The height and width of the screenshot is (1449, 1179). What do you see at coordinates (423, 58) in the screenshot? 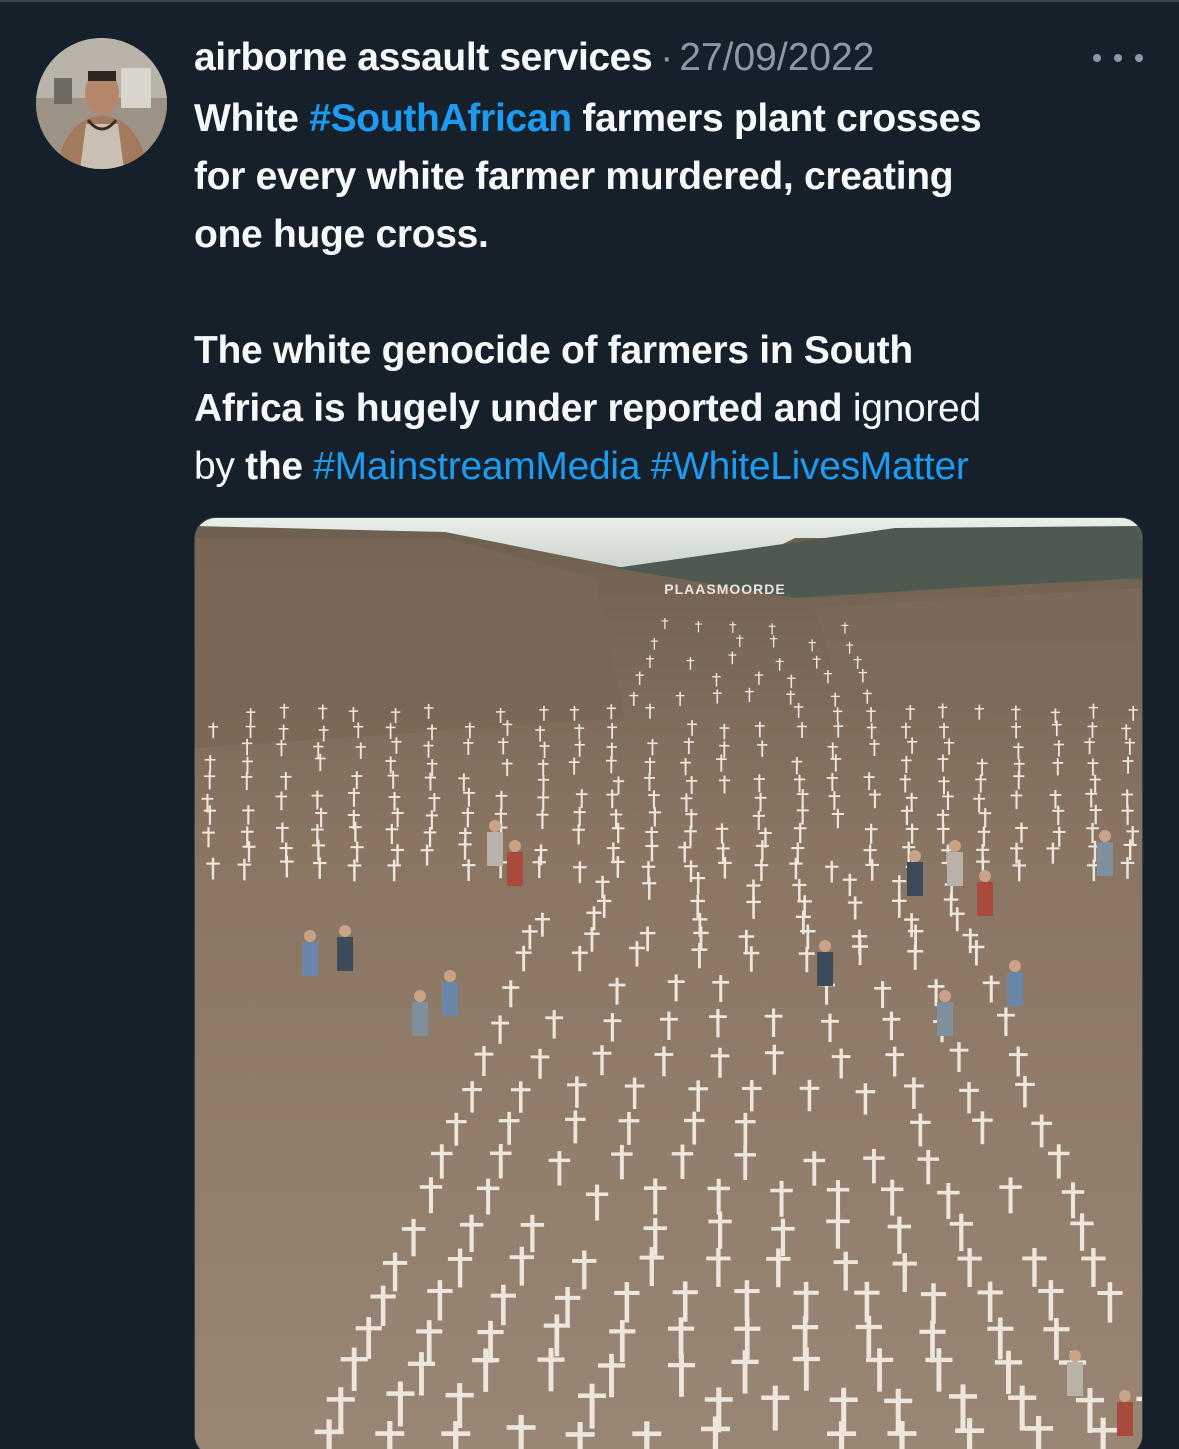
I see `author-name: airborne assault services` at bounding box center [423, 58].